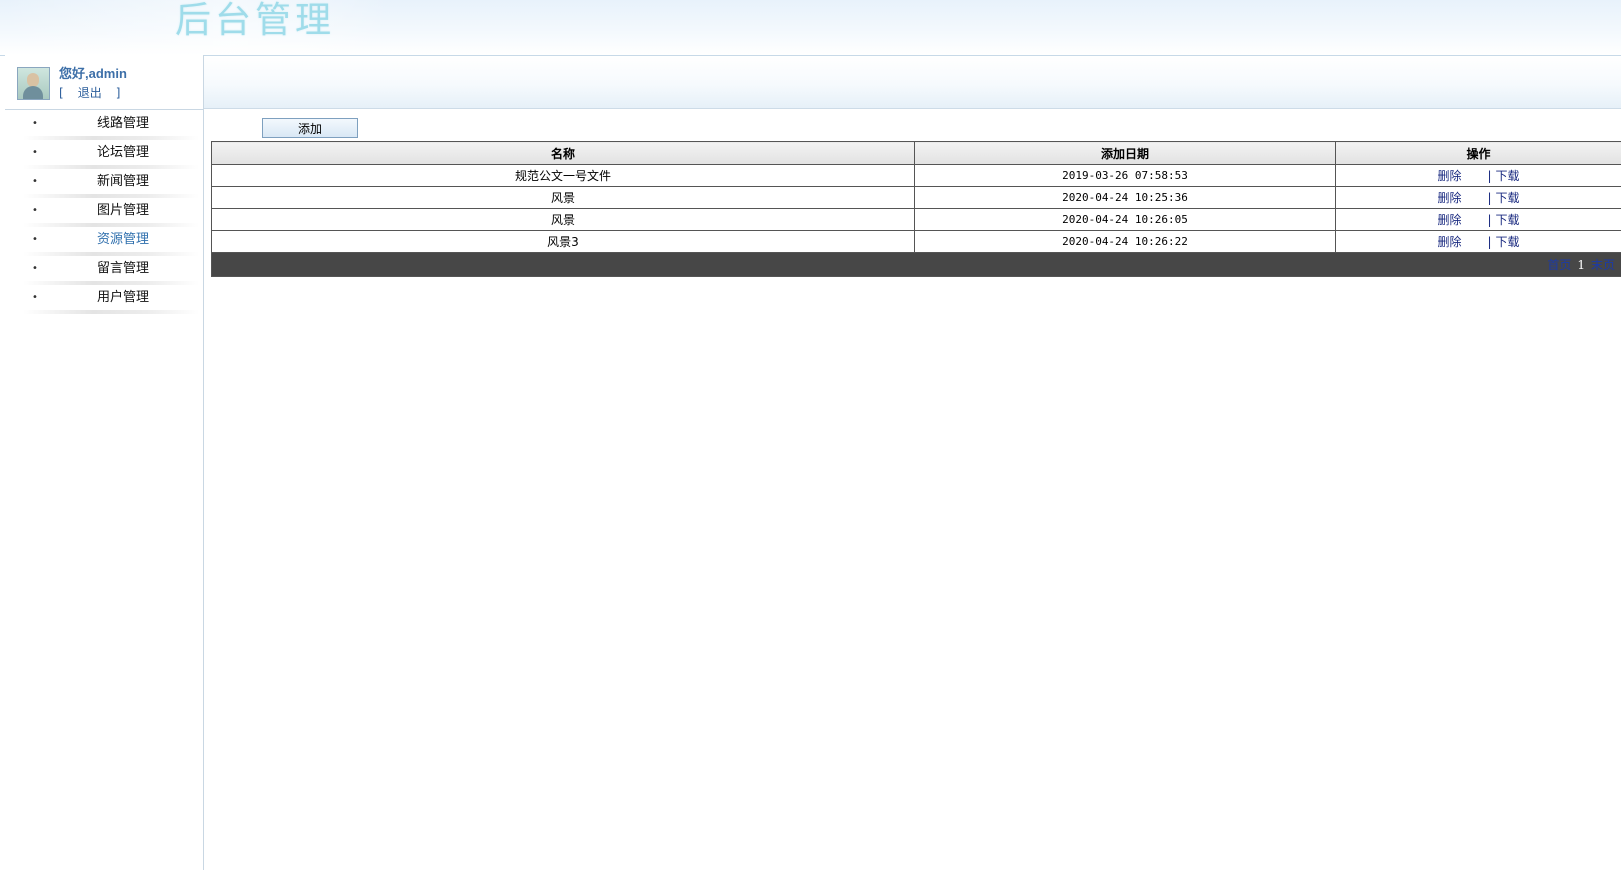 The width and height of the screenshot is (1621, 870). Describe the element at coordinates (810, 28) in the screenshot. I see `top-banner: 后台管理` at that location.